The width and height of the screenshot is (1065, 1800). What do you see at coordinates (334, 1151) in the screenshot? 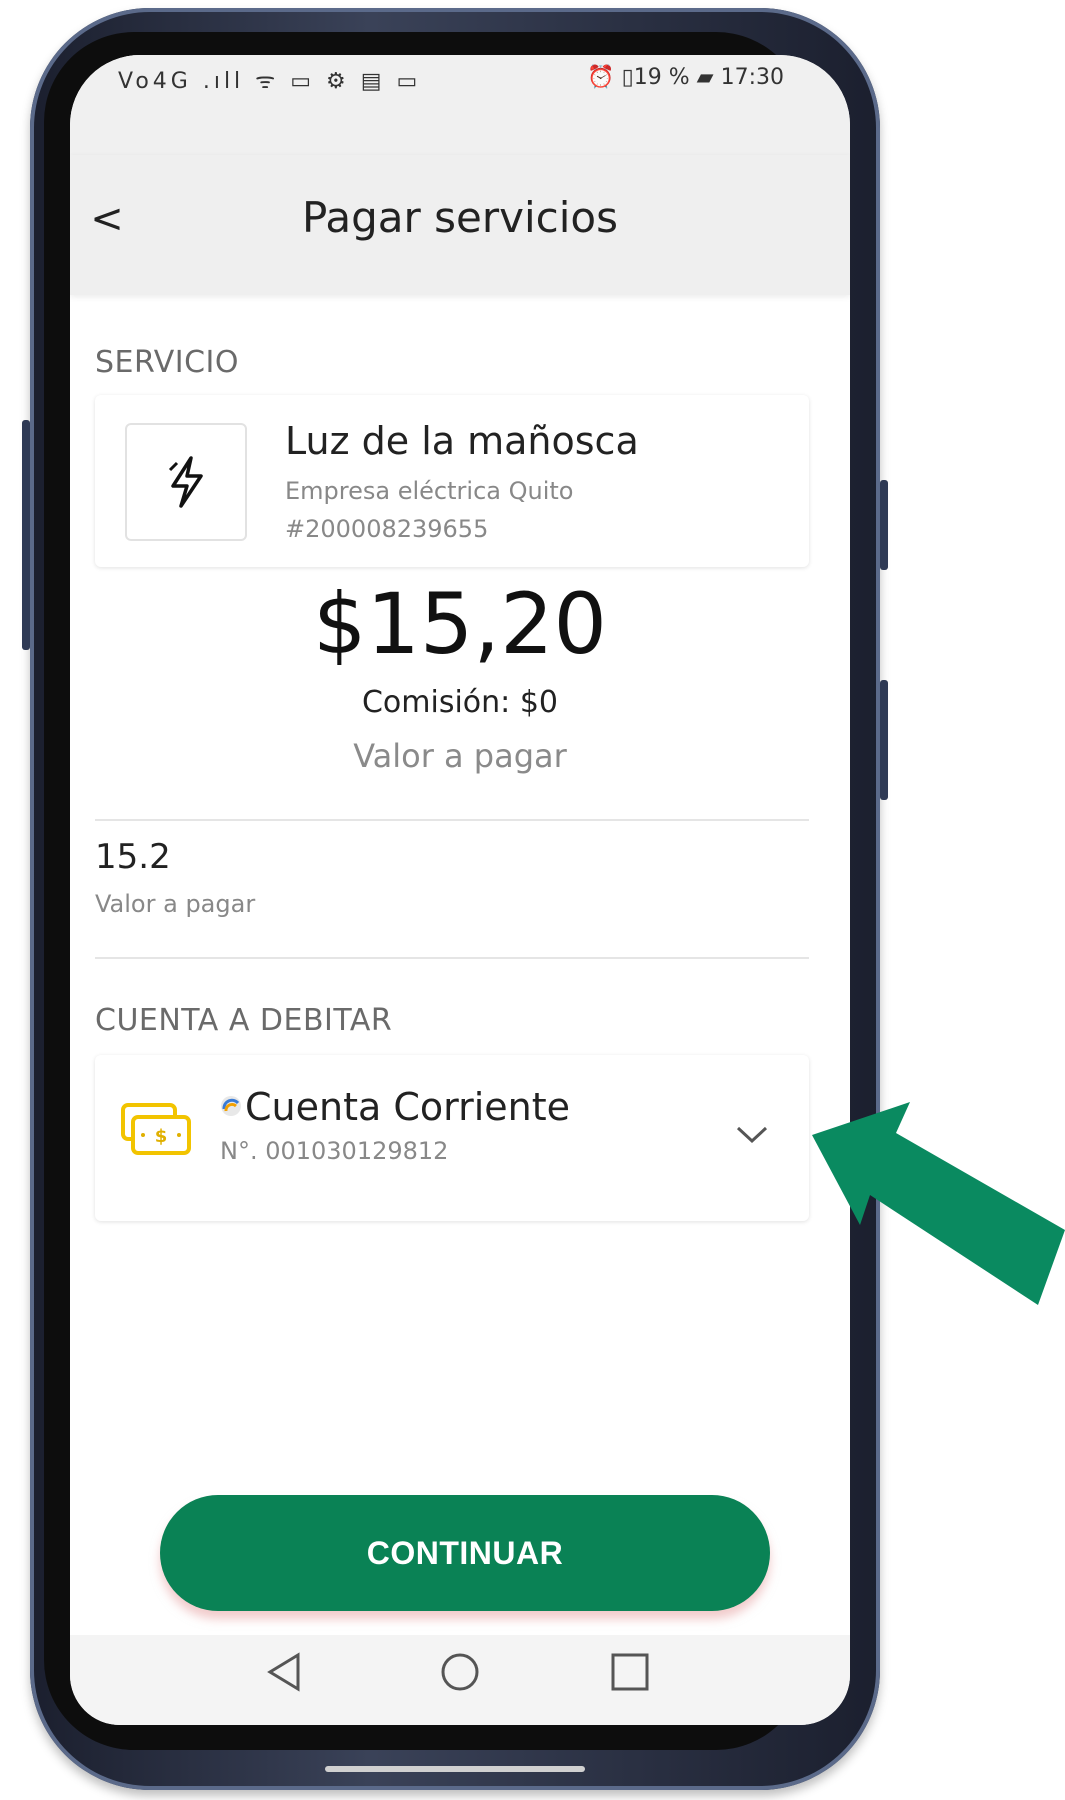
I see `account-number: N°. 001030129812` at bounding box center [334, 1151].